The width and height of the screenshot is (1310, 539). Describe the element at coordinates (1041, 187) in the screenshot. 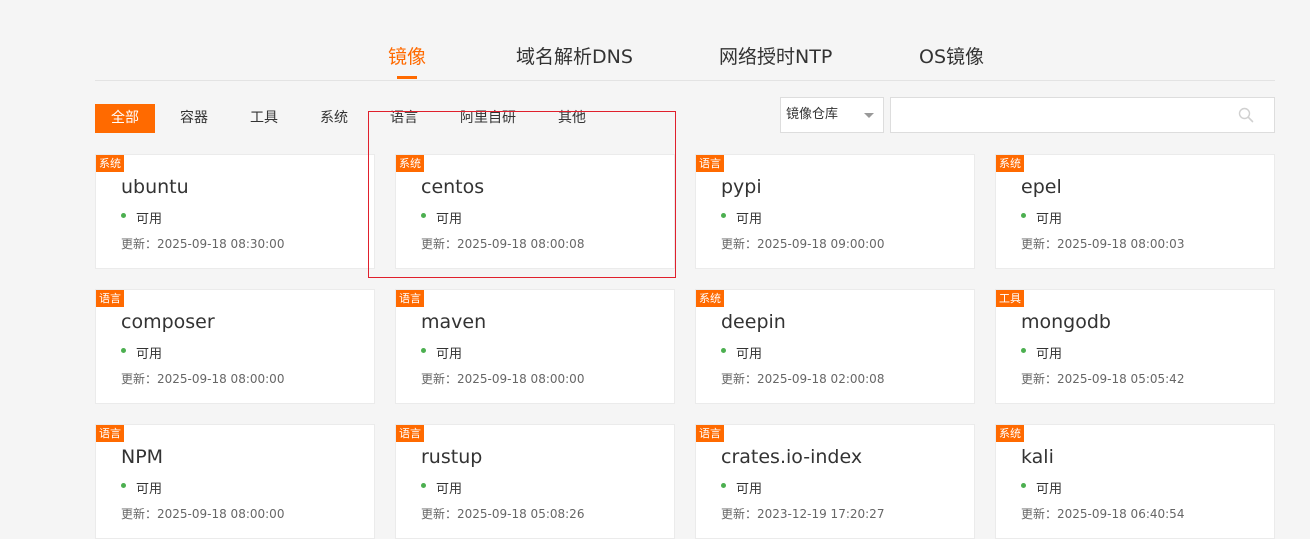

I see `mirror-name: epel` at that location.